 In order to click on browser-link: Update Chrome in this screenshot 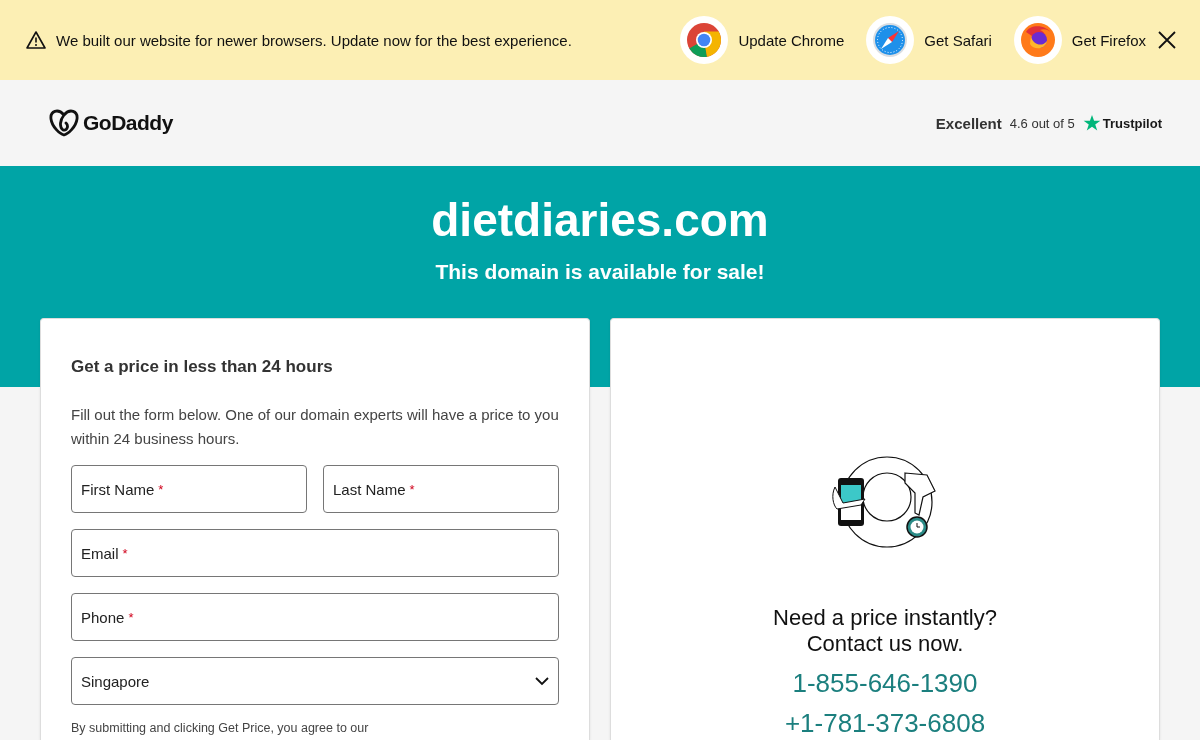, I will do `click(791, 40)`.